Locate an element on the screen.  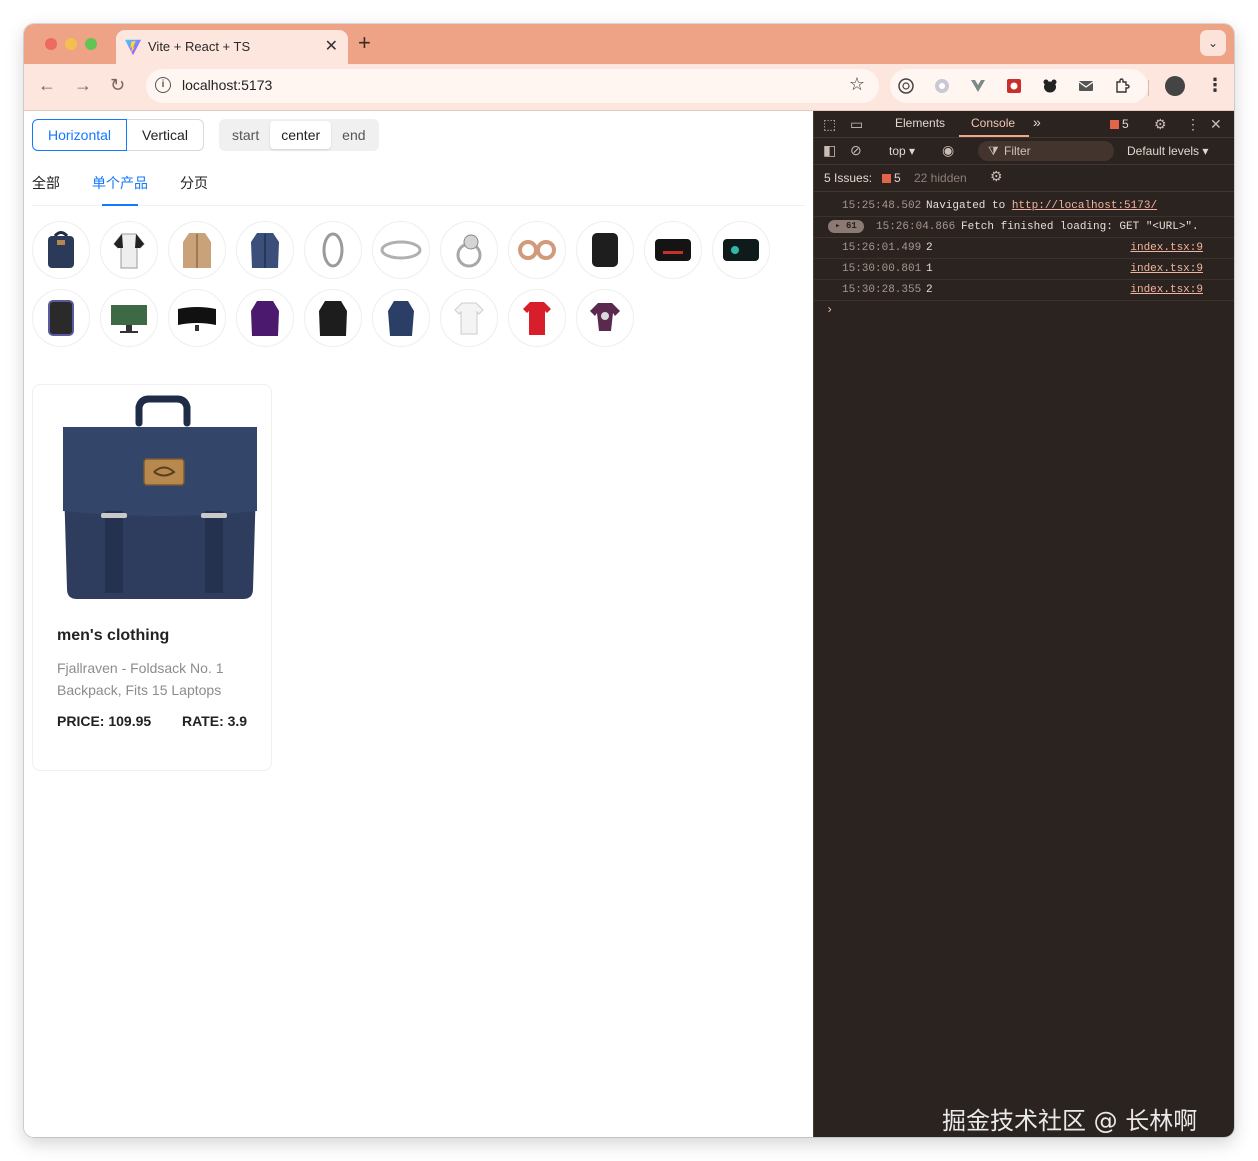
context-selector: top ▾ is located at coordinates (902, 151).